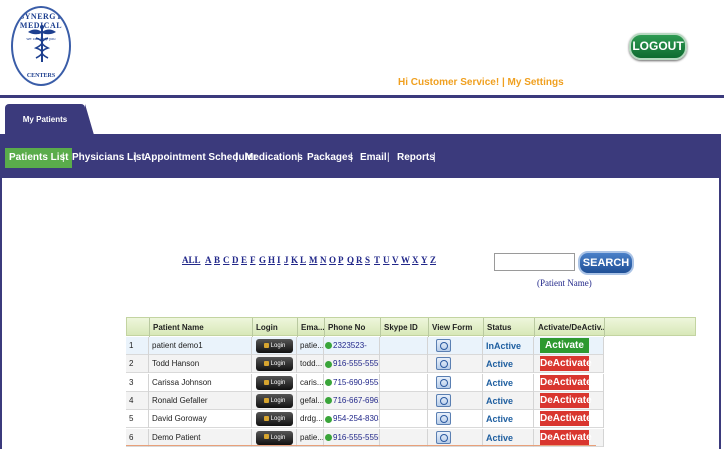  I want to click on my-settings-link: My Settings, so click(536, 82).